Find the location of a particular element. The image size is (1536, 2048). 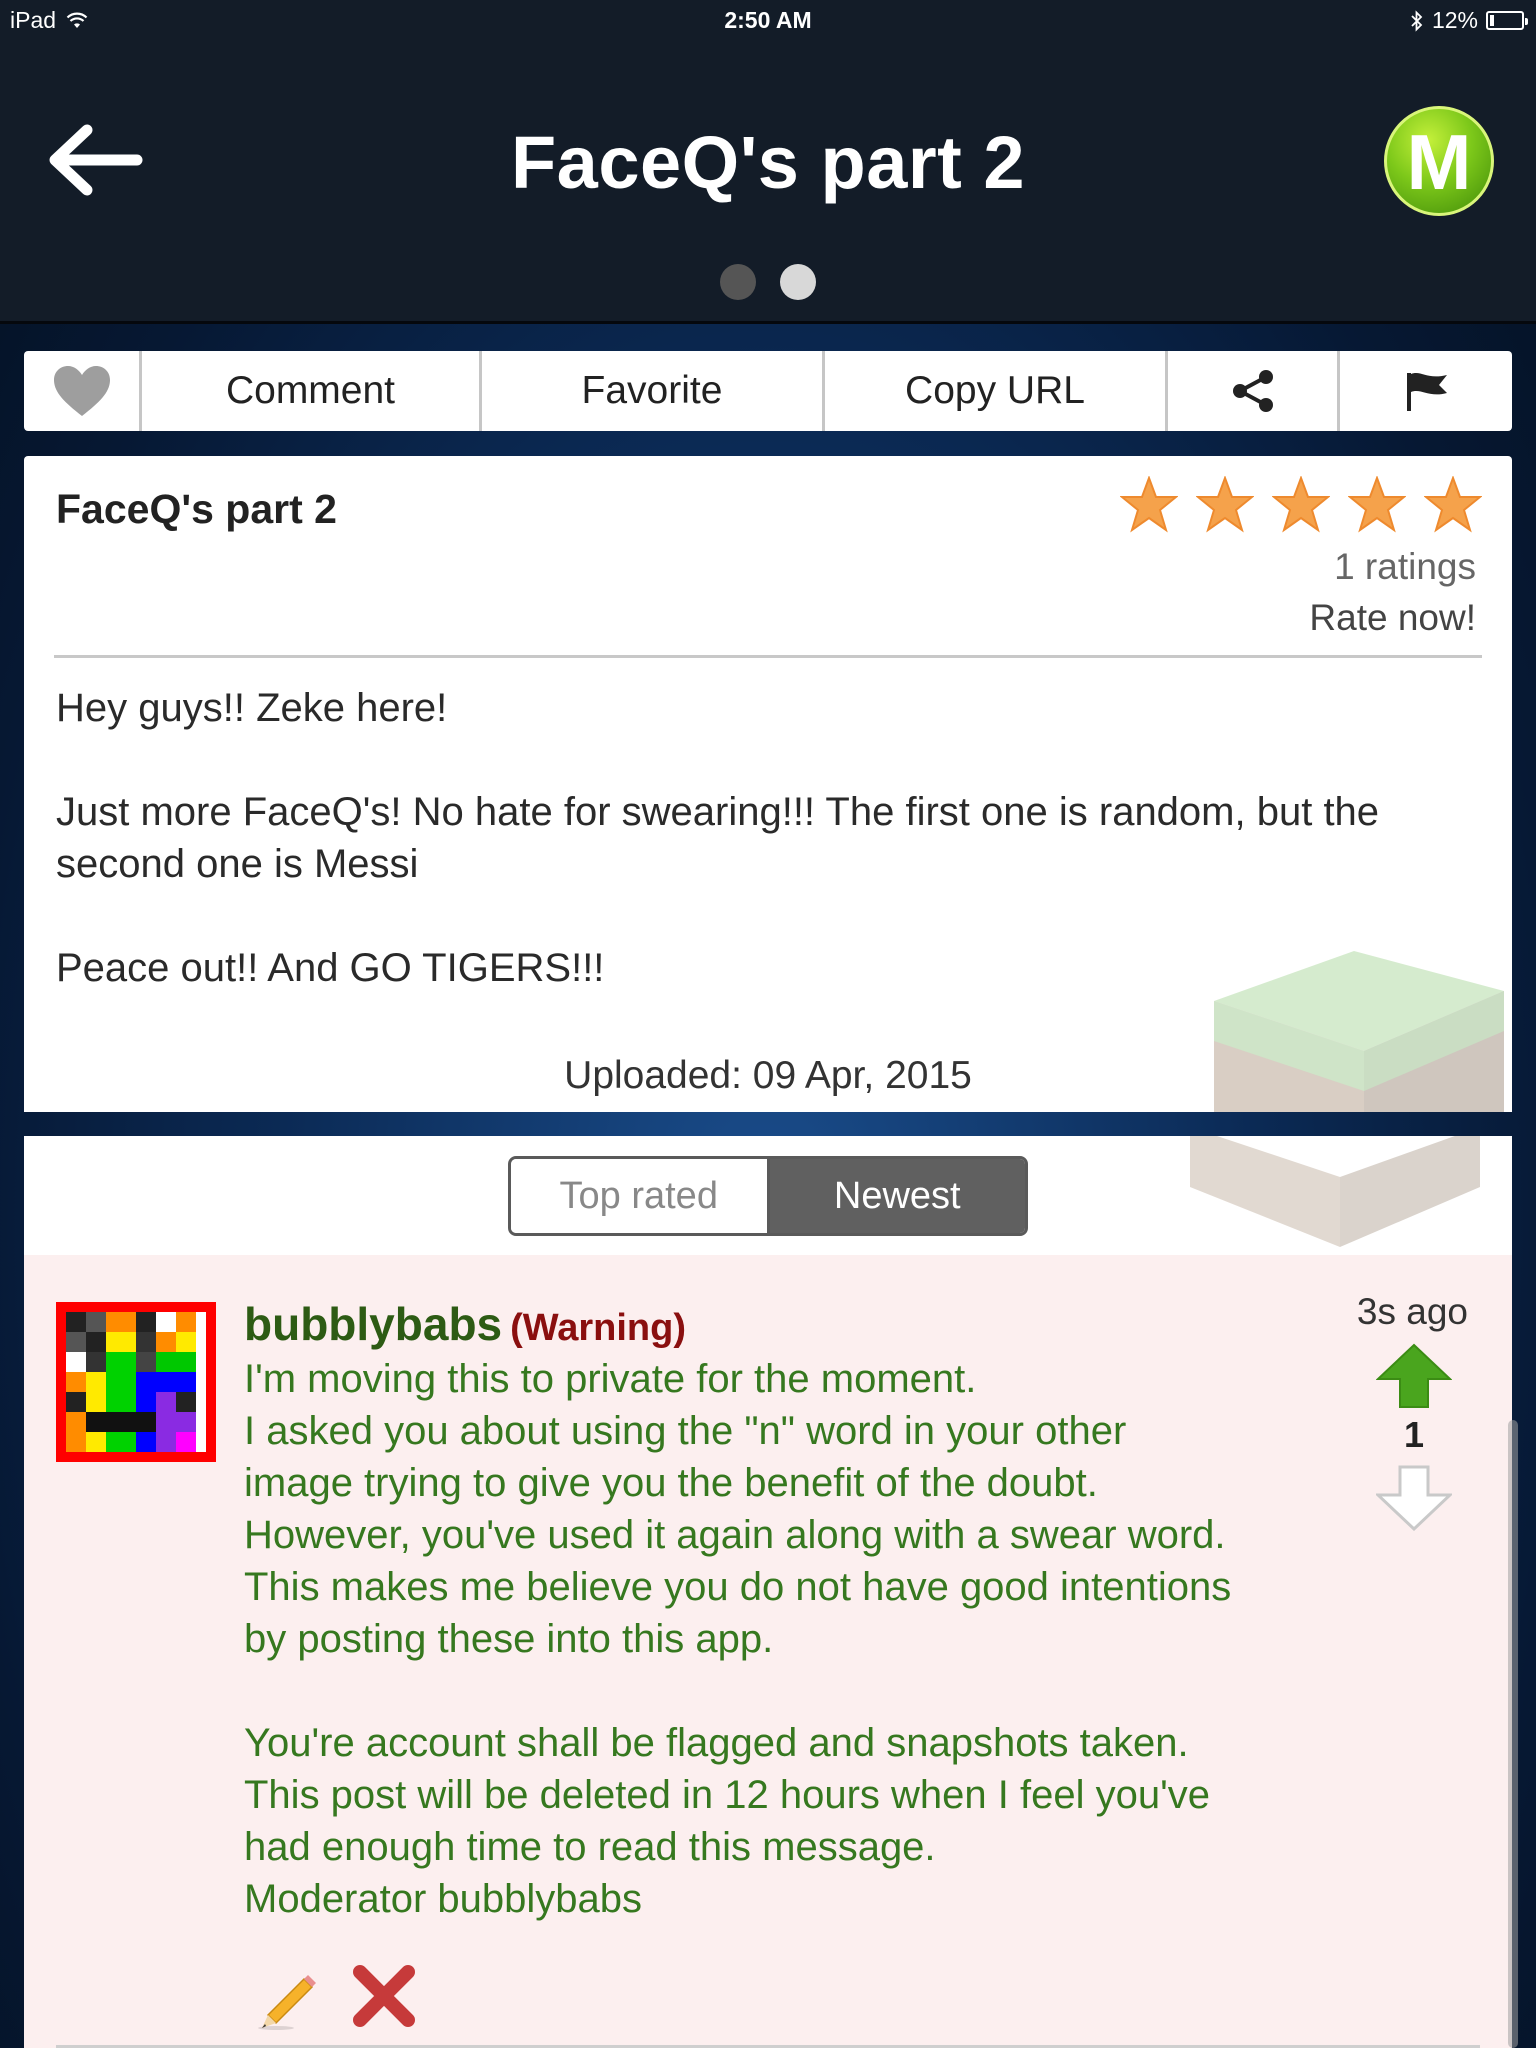

warning-tag: (Warning) is located at coordinates (598, 1328).